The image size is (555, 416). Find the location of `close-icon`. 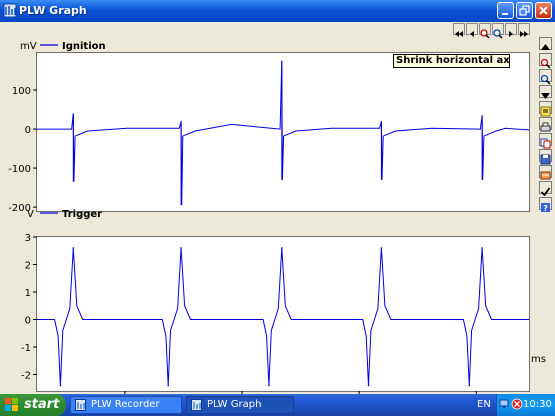

close-icon is located at coordinates (543, 10).